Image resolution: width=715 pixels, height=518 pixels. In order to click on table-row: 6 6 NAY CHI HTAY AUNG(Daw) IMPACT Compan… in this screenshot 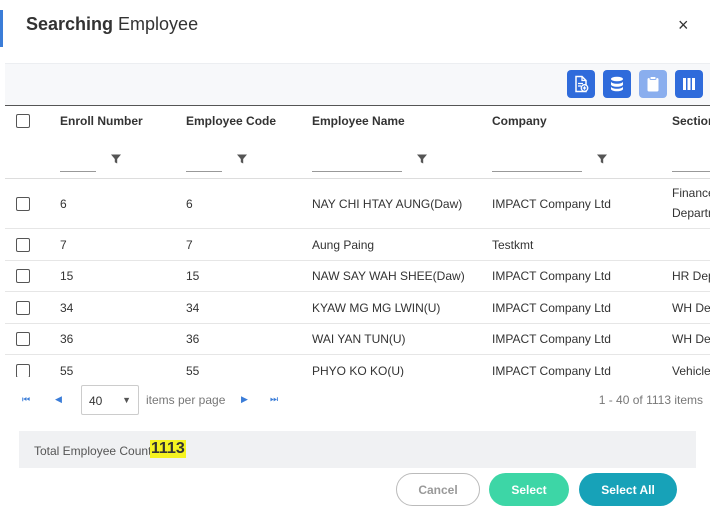, I will do `click(357, 204)`.